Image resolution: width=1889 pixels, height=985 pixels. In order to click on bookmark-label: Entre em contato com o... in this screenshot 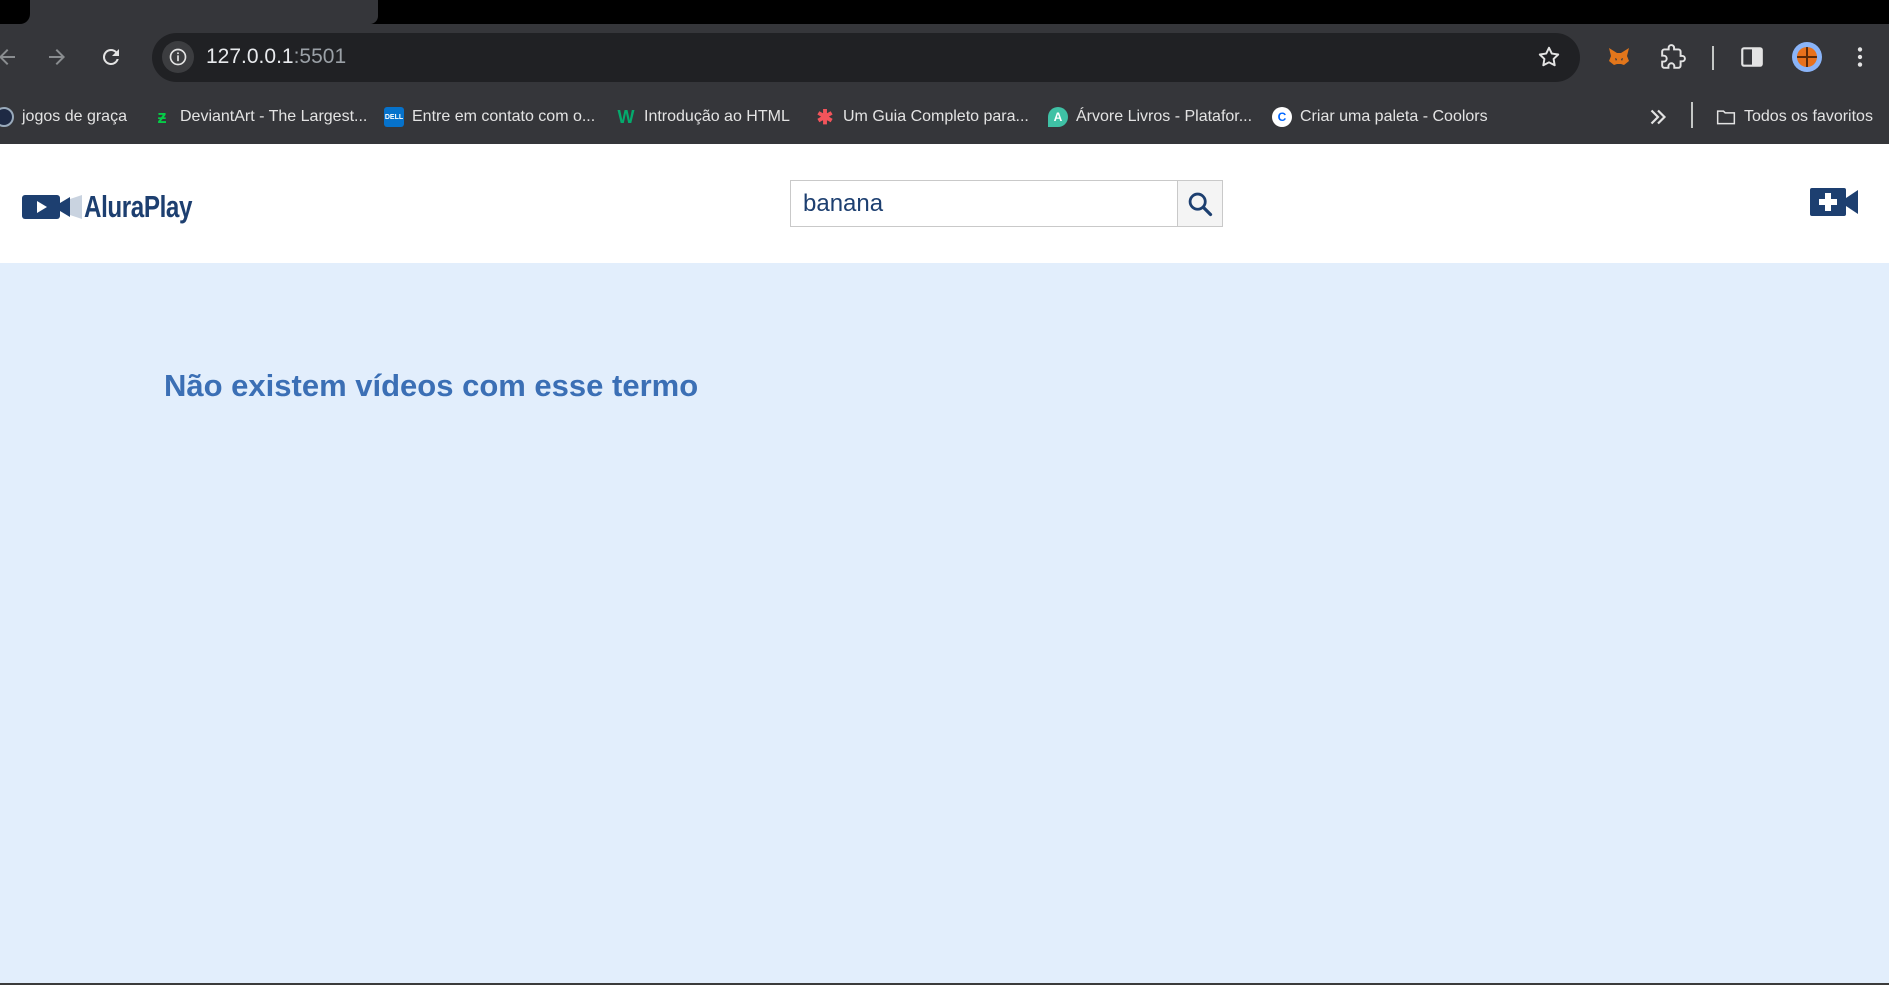, I will do `click(504, 116)`.